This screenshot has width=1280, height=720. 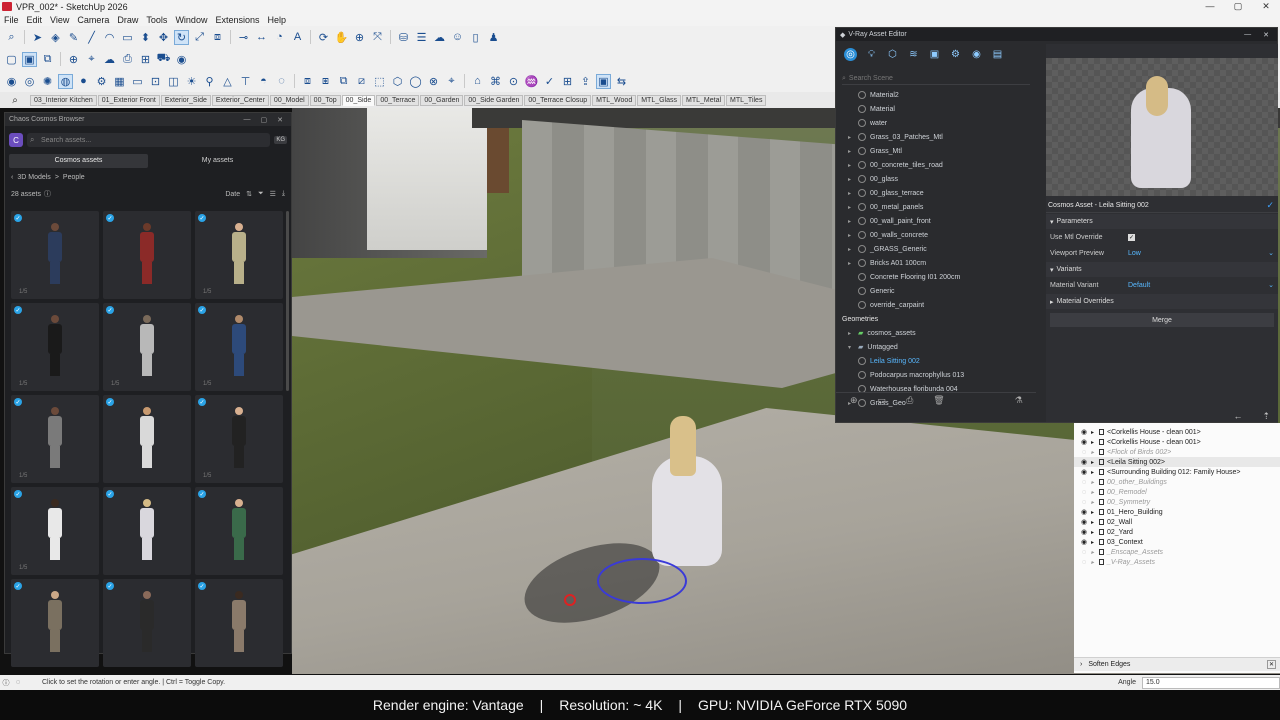 I want to click on vray-spot-icon: ☀, so click(x=191, y=81).